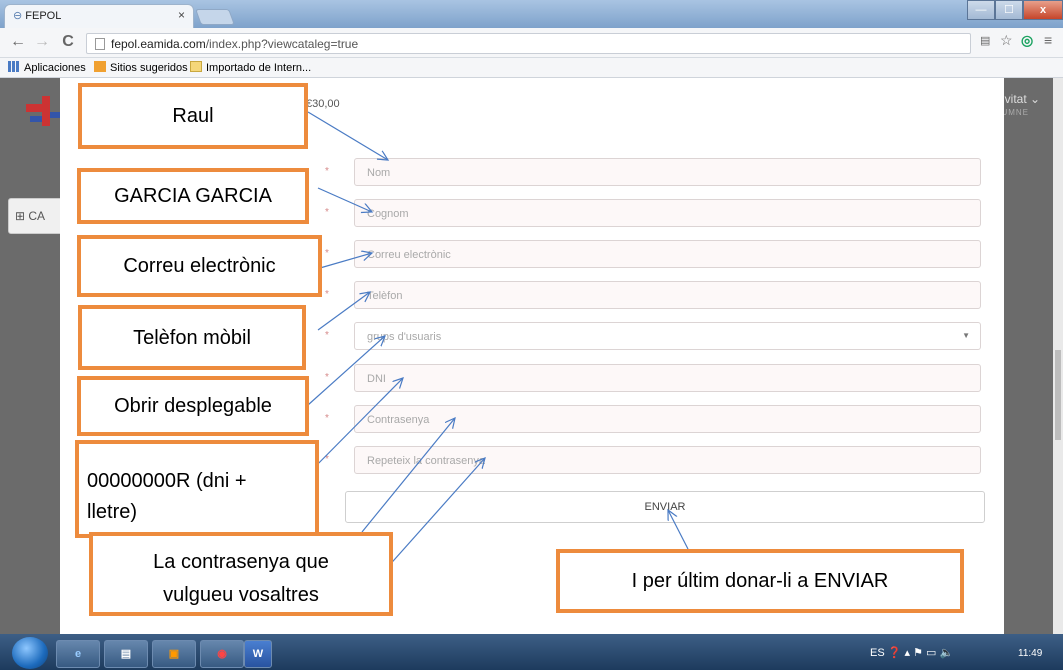 This screenshot has height=670, width=1063. What do you see at coordinates (346, 371) in the screenshot?
I see `arrow-obrir` at bounding box center [346, 371].